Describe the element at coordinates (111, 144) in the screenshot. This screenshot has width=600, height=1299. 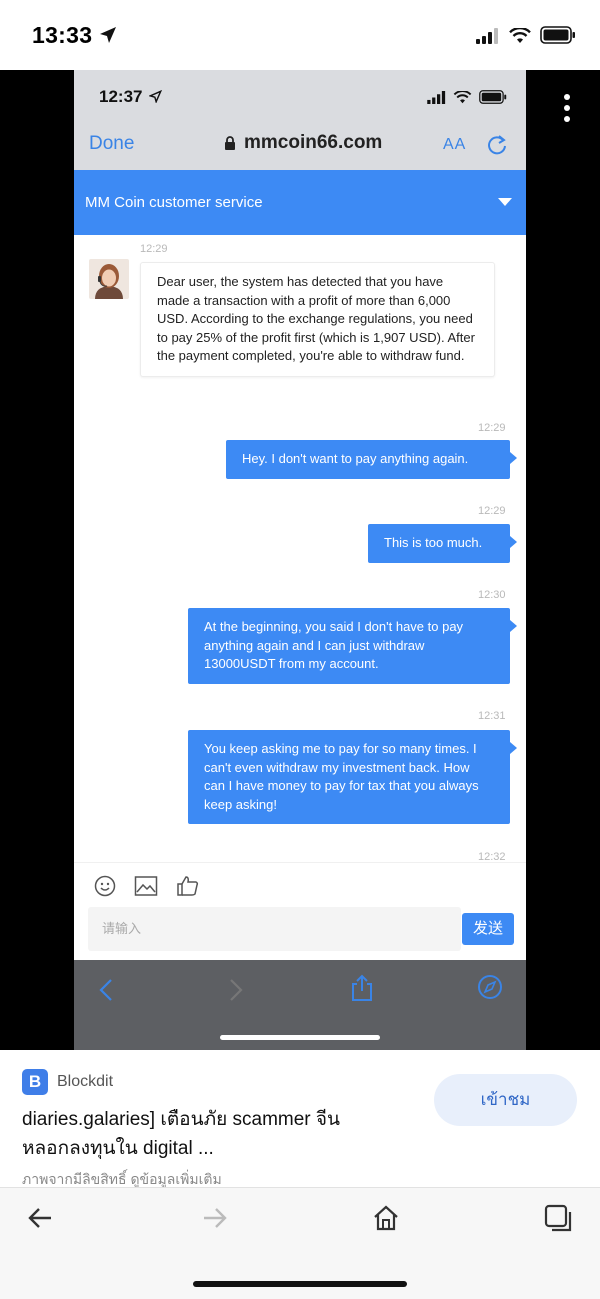
I see `done-button: Done` at that location.